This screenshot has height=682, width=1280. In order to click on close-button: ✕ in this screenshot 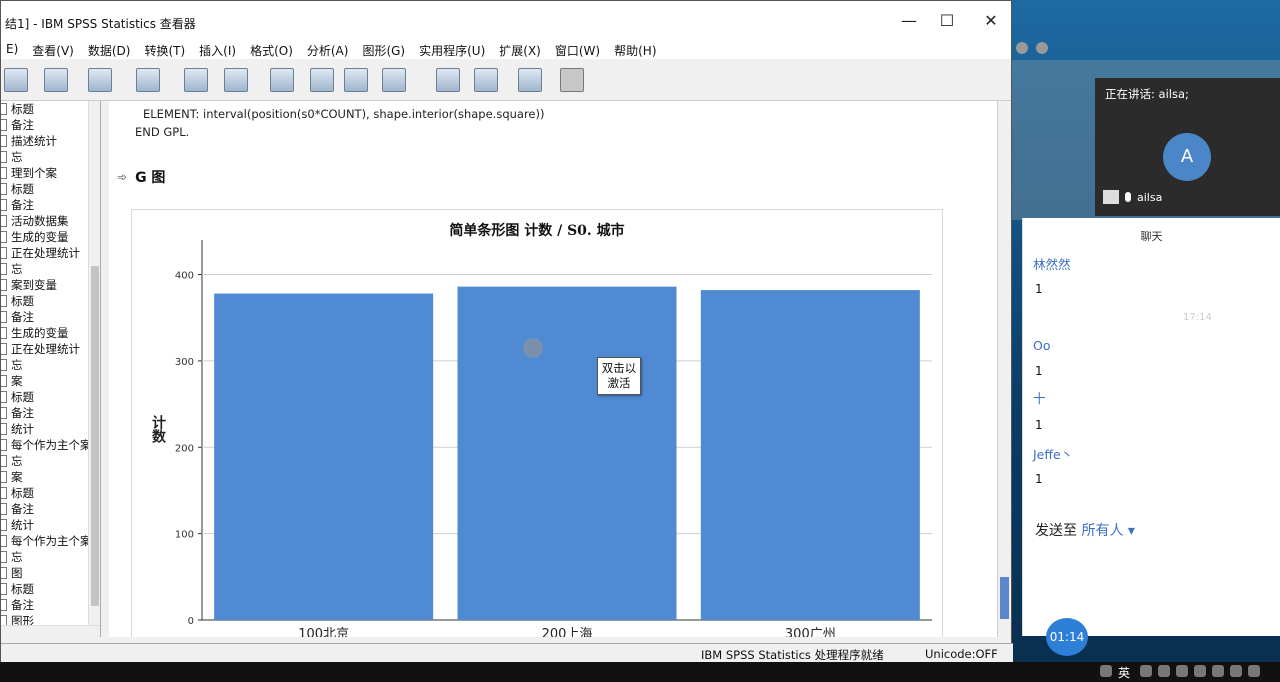, I will do `click(991, 21)`.